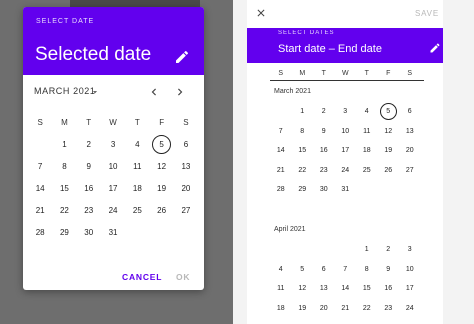 The image size is (474, 324). I want to click on weekday-label: T, so click(89, 122).